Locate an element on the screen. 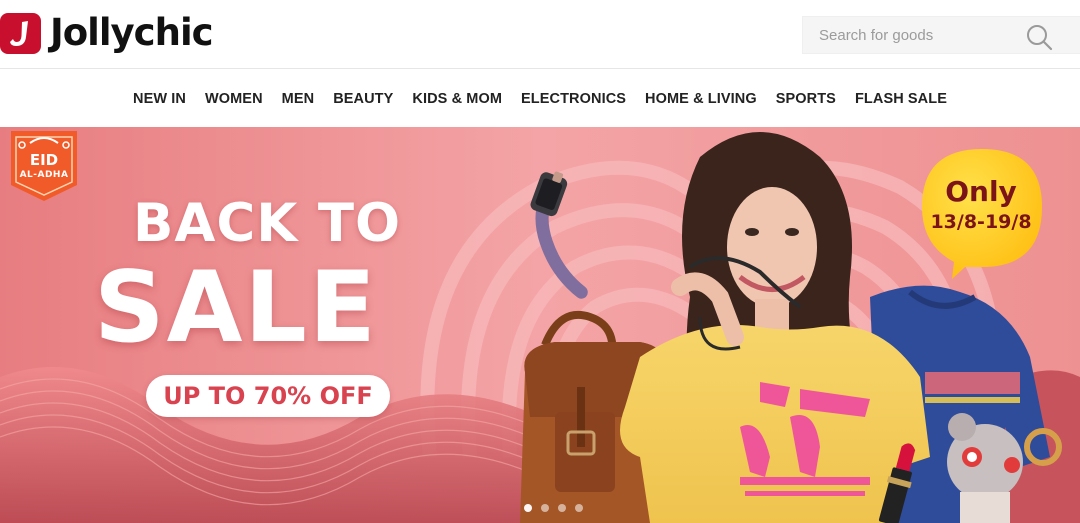  discount-pill: UP TO 70% OFF is located at coordinates (268, 396).